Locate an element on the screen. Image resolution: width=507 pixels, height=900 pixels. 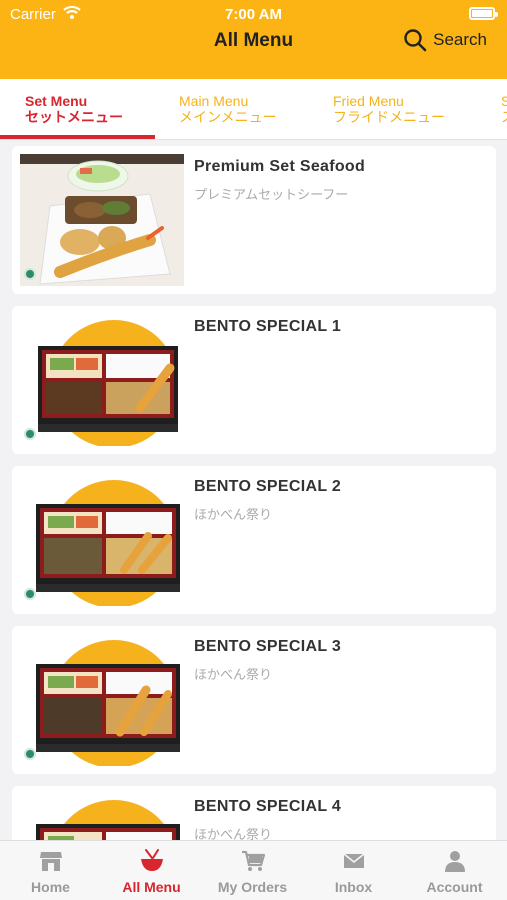
tab-label: S is located at coordinates (504, 101).